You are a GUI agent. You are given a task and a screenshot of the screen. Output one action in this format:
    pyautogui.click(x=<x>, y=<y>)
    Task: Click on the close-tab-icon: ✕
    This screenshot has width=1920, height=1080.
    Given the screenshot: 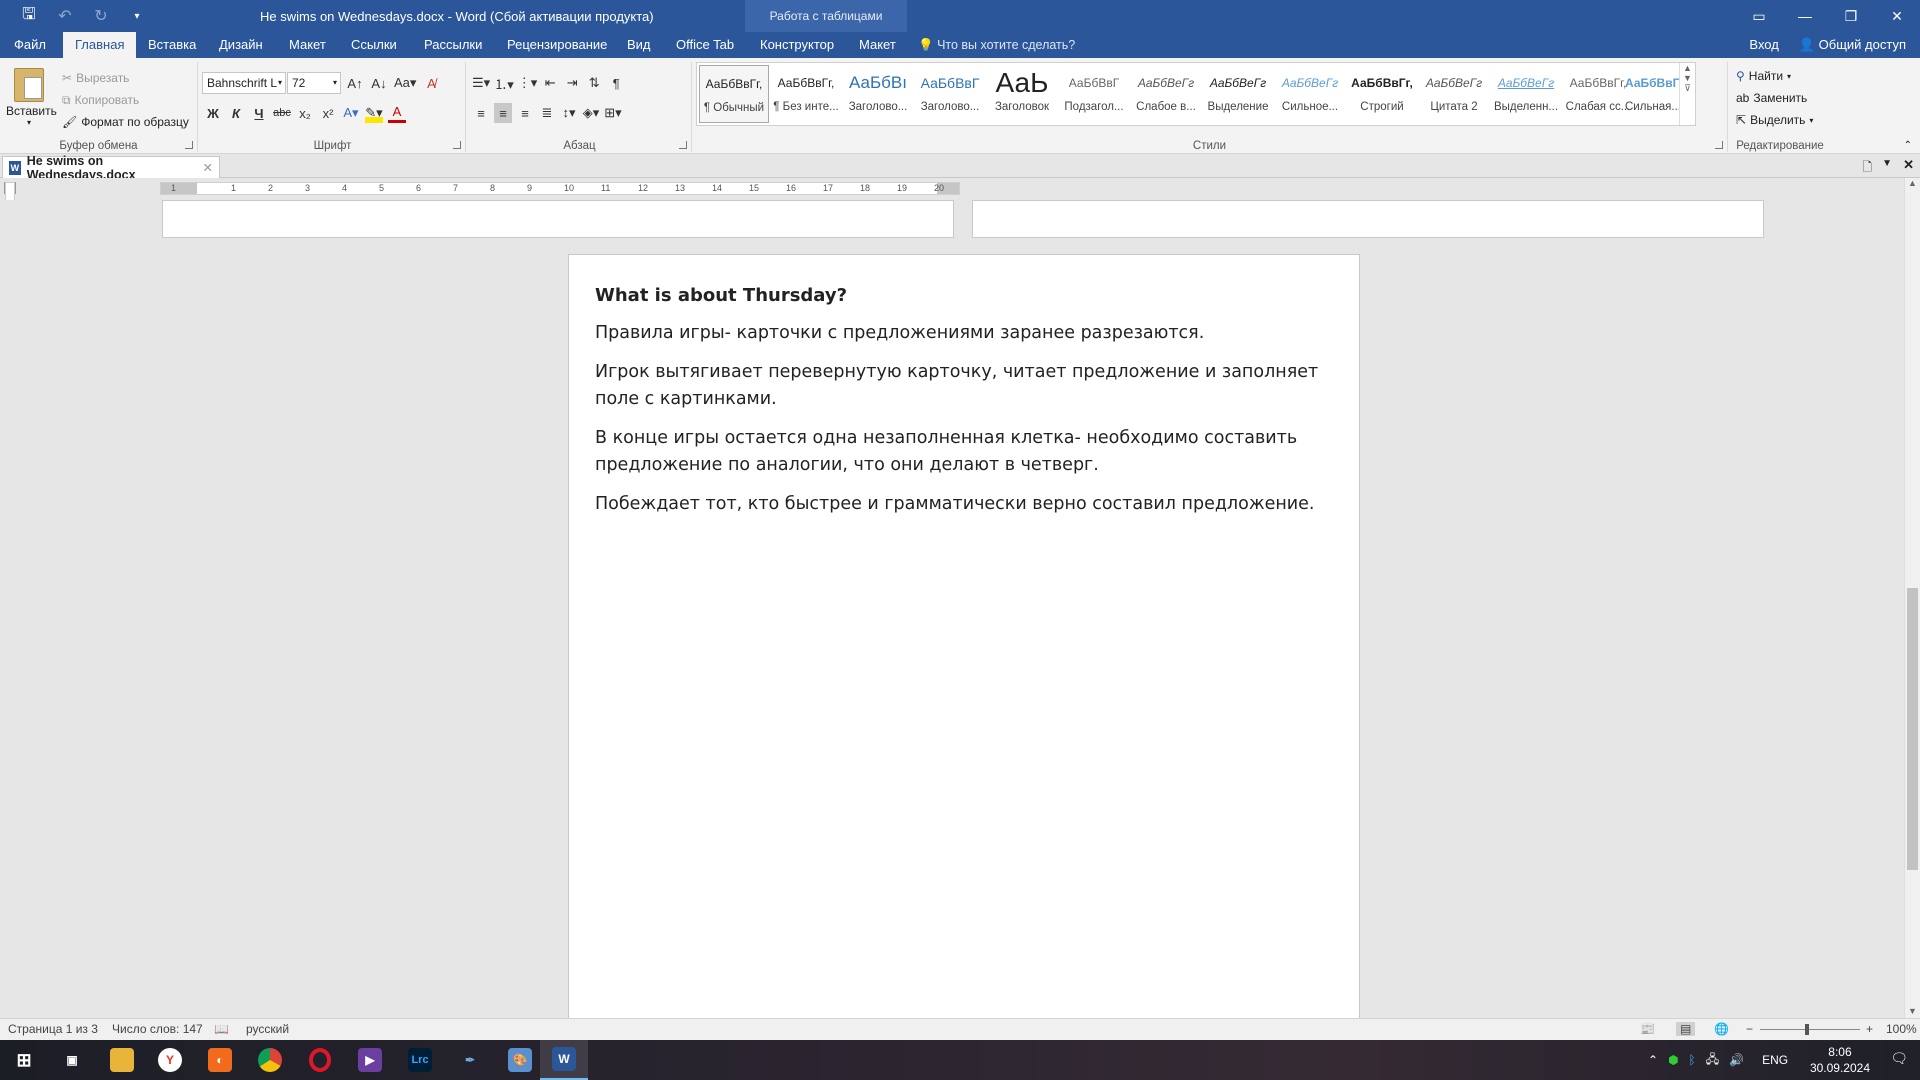 What is the action you would take?
    pyautogui.click(x=208, y=167)
    